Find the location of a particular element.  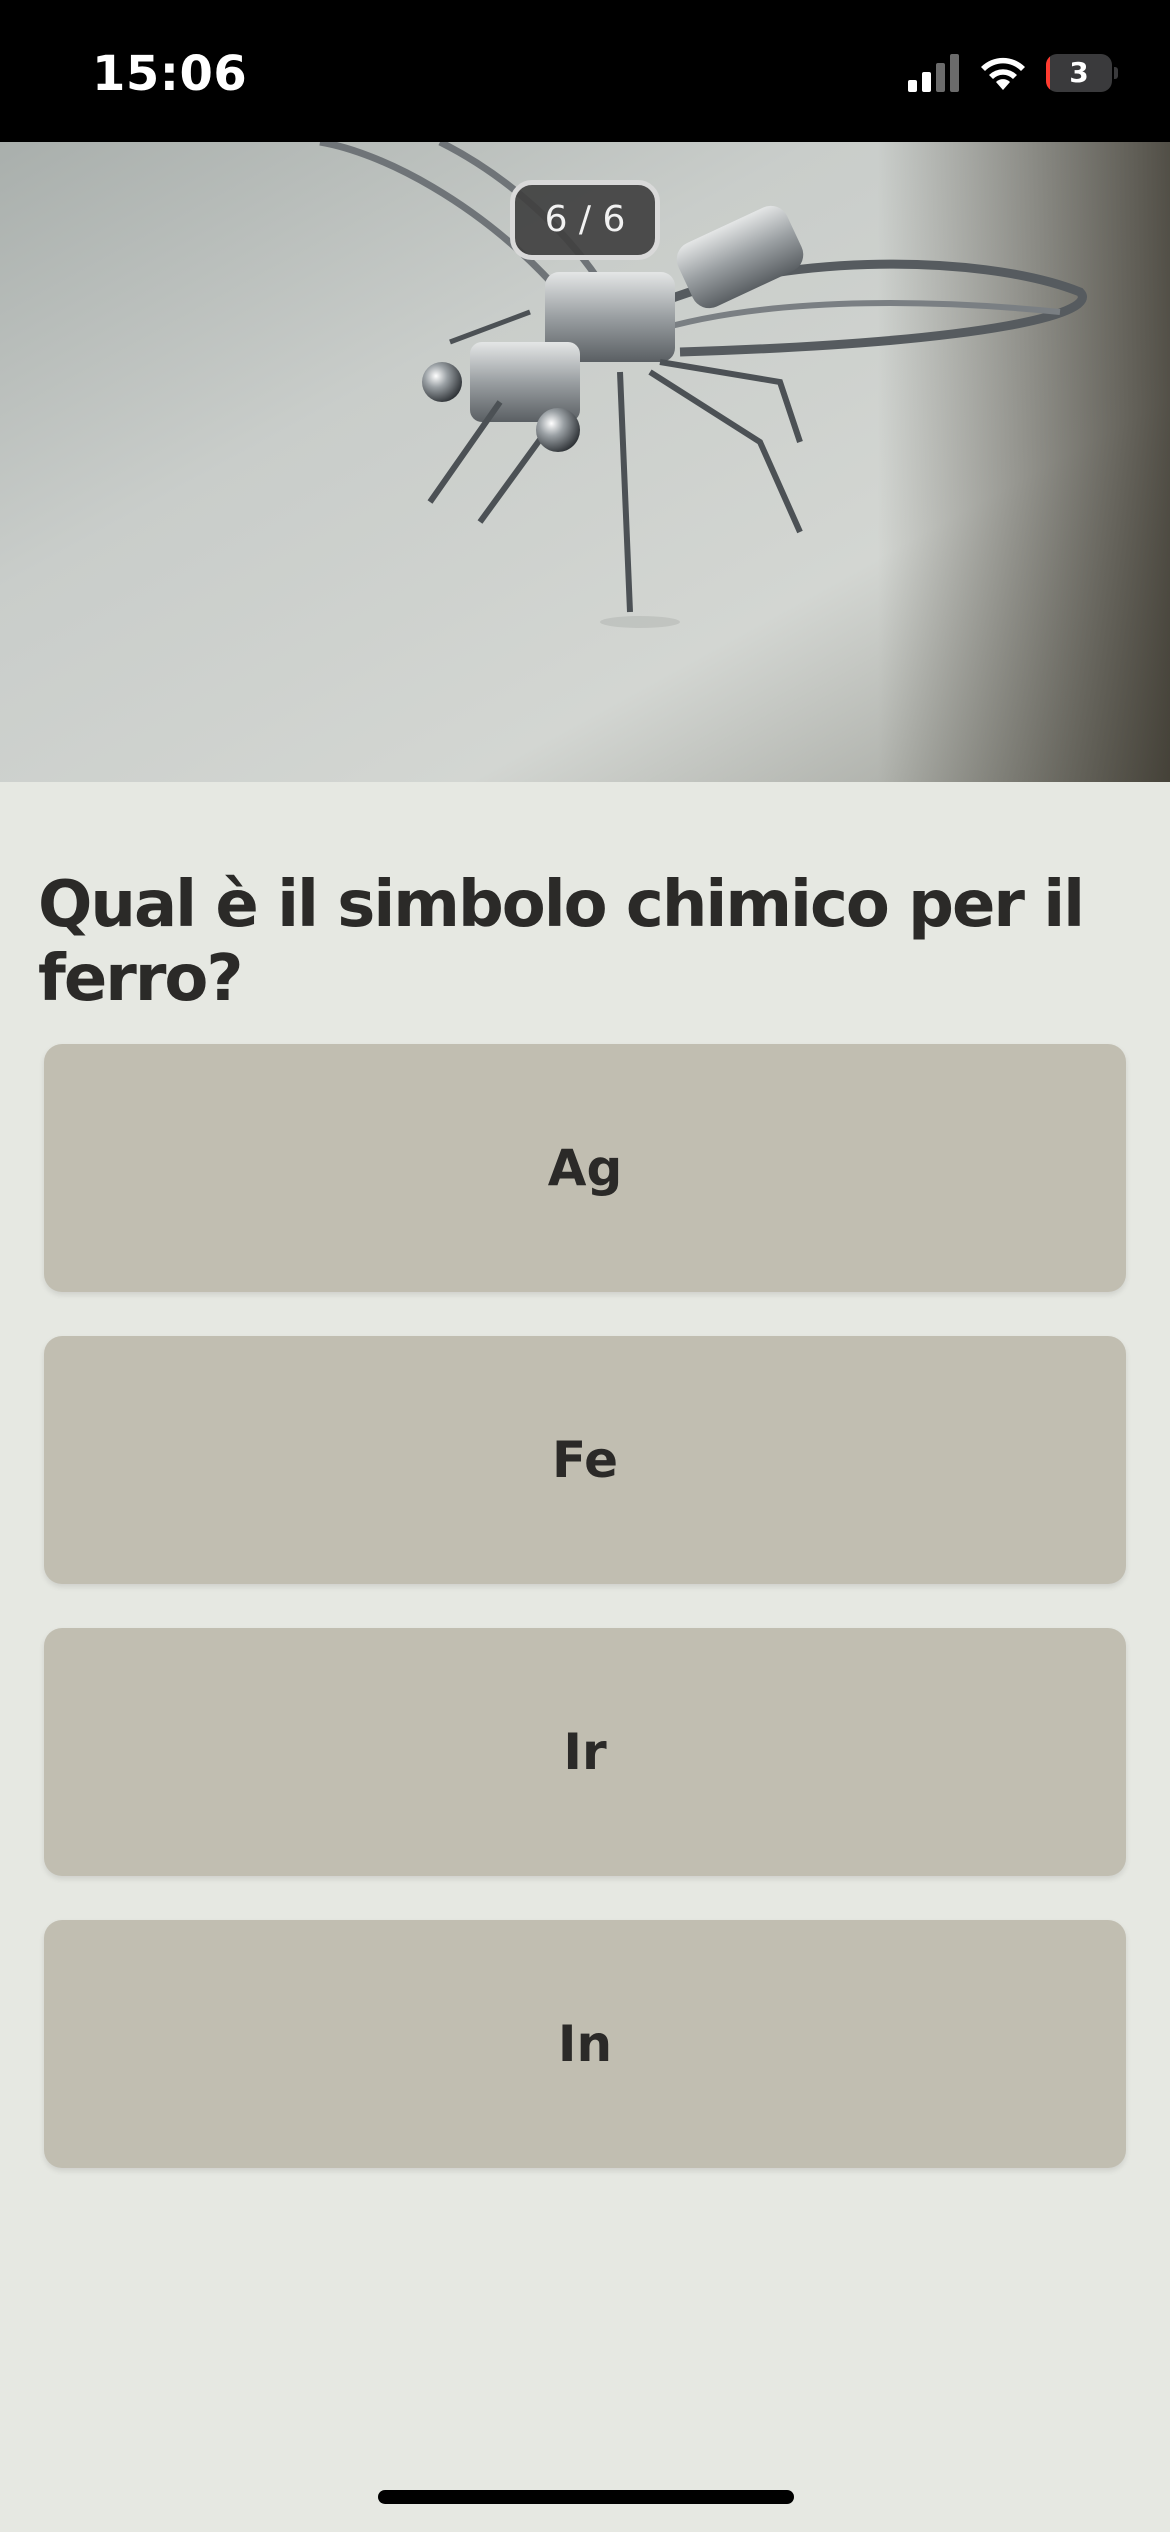

answer-button-fe: Fe is located at coordinates (585, 1460).